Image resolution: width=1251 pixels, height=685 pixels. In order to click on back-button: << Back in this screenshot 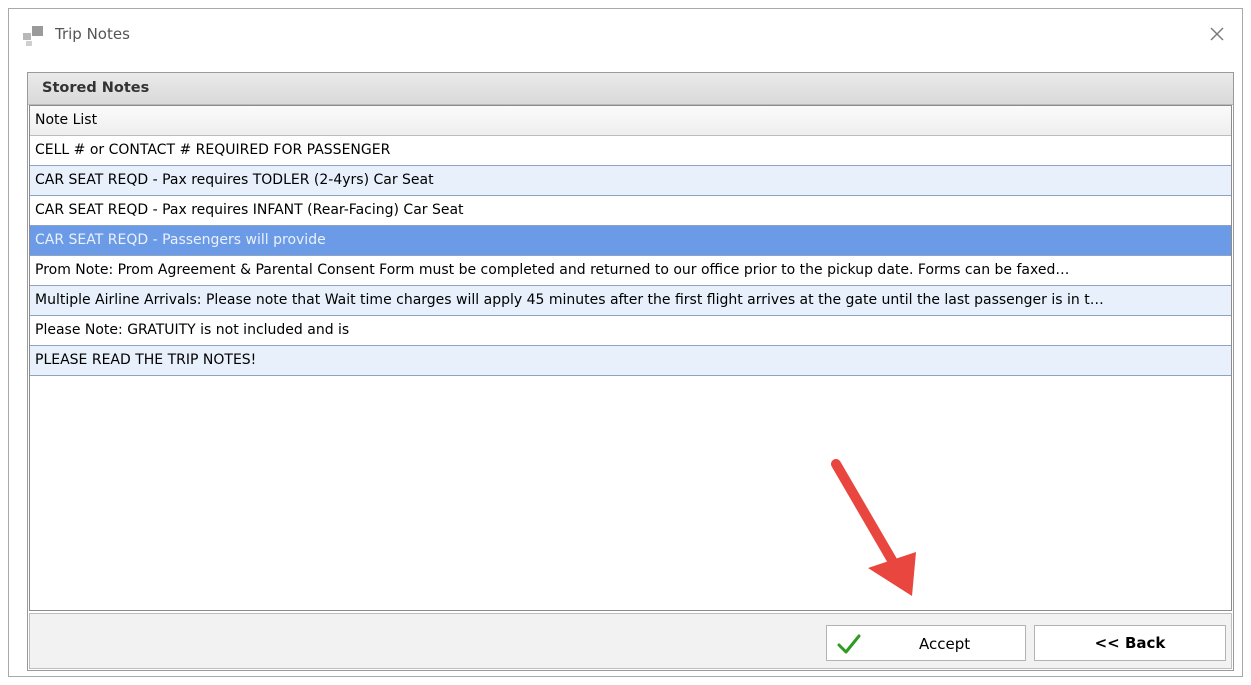, I will do `click(1130, 643)`.